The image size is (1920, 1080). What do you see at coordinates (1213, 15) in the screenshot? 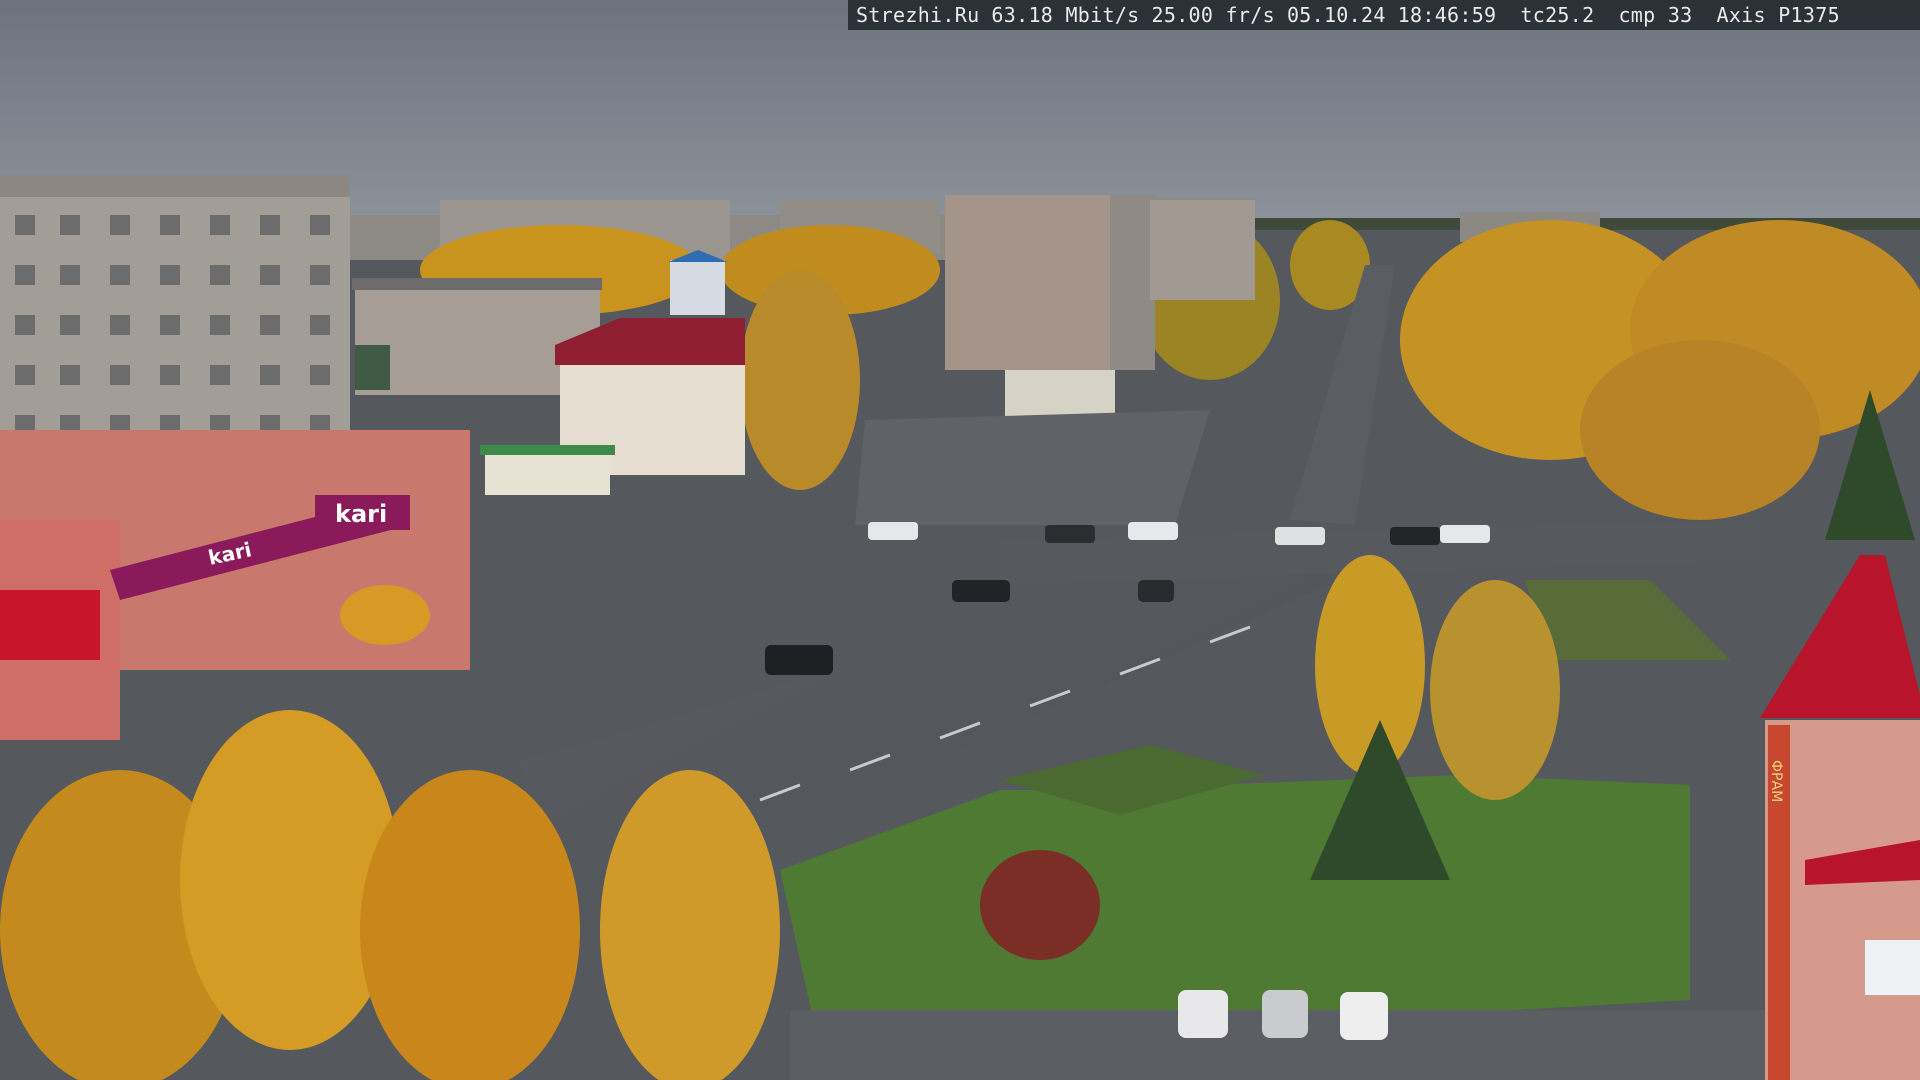
I see `osd-framerate: 25.00 fr/s` at bounding box center [1213, 15].